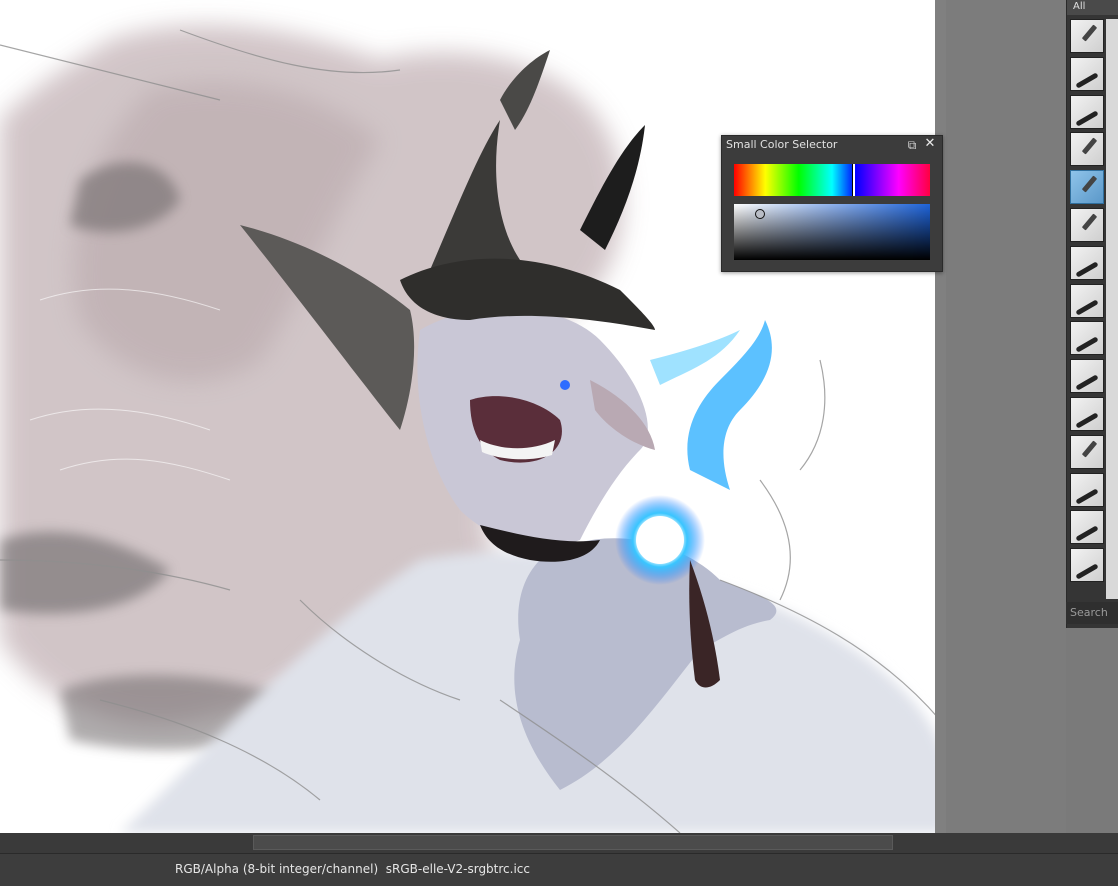  What do you see at coordinates (457, 869) in the screenshot?
I see `color-profile: sRGB-elle-V2-srgbtrc.icc` at bounding box center [457, 869].